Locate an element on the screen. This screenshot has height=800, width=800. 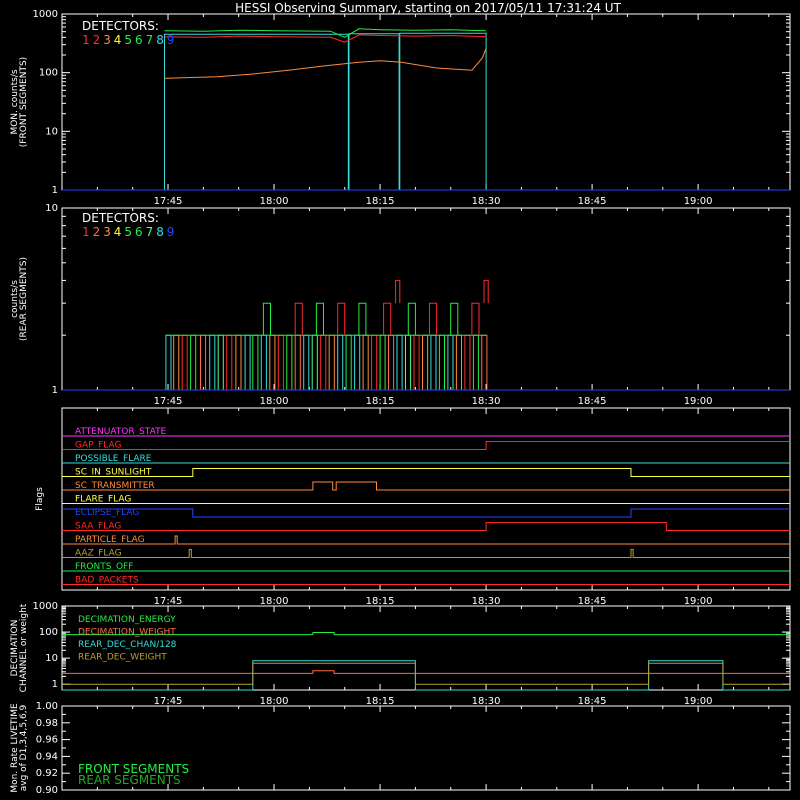
front-legend-entry: 6 is located at coordinates (139, 40).